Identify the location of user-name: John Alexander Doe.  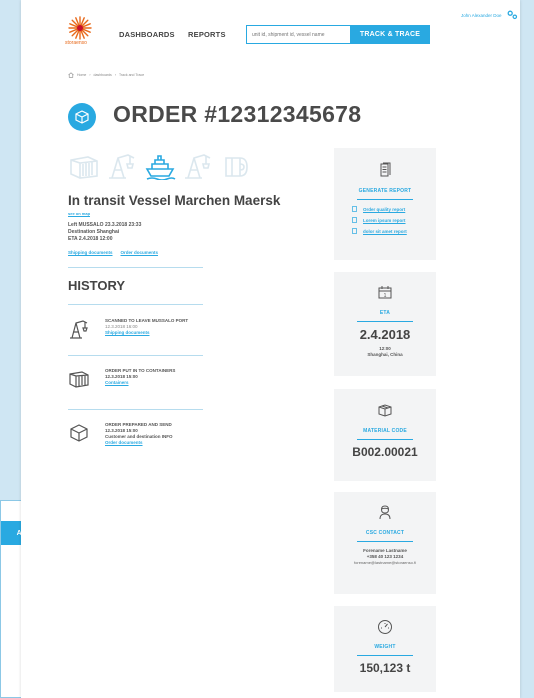
(481, 15).